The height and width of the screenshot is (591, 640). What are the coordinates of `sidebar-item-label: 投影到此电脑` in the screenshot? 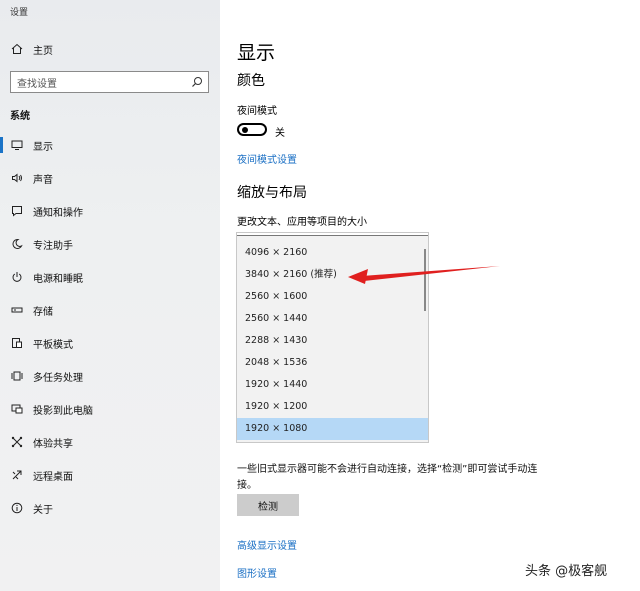 It's located at (63, 411).